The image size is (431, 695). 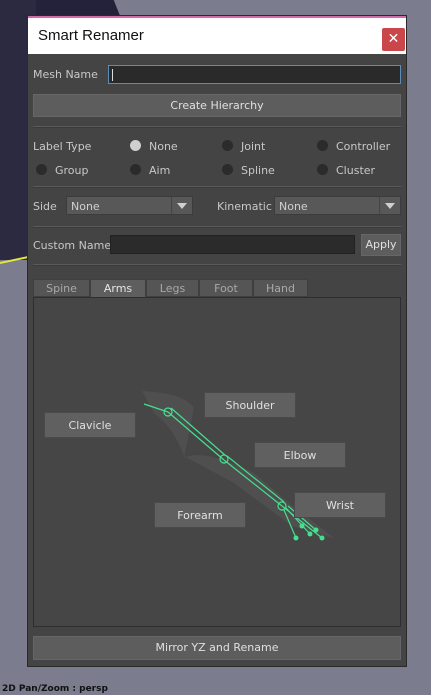 I want to click on window-title: Smart Renamer, so click(x=91, y=35).